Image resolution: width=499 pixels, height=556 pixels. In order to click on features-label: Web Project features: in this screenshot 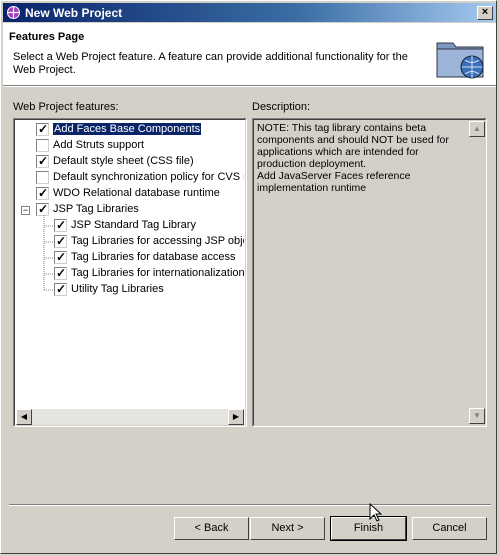, I will do `click(66, 107)`.